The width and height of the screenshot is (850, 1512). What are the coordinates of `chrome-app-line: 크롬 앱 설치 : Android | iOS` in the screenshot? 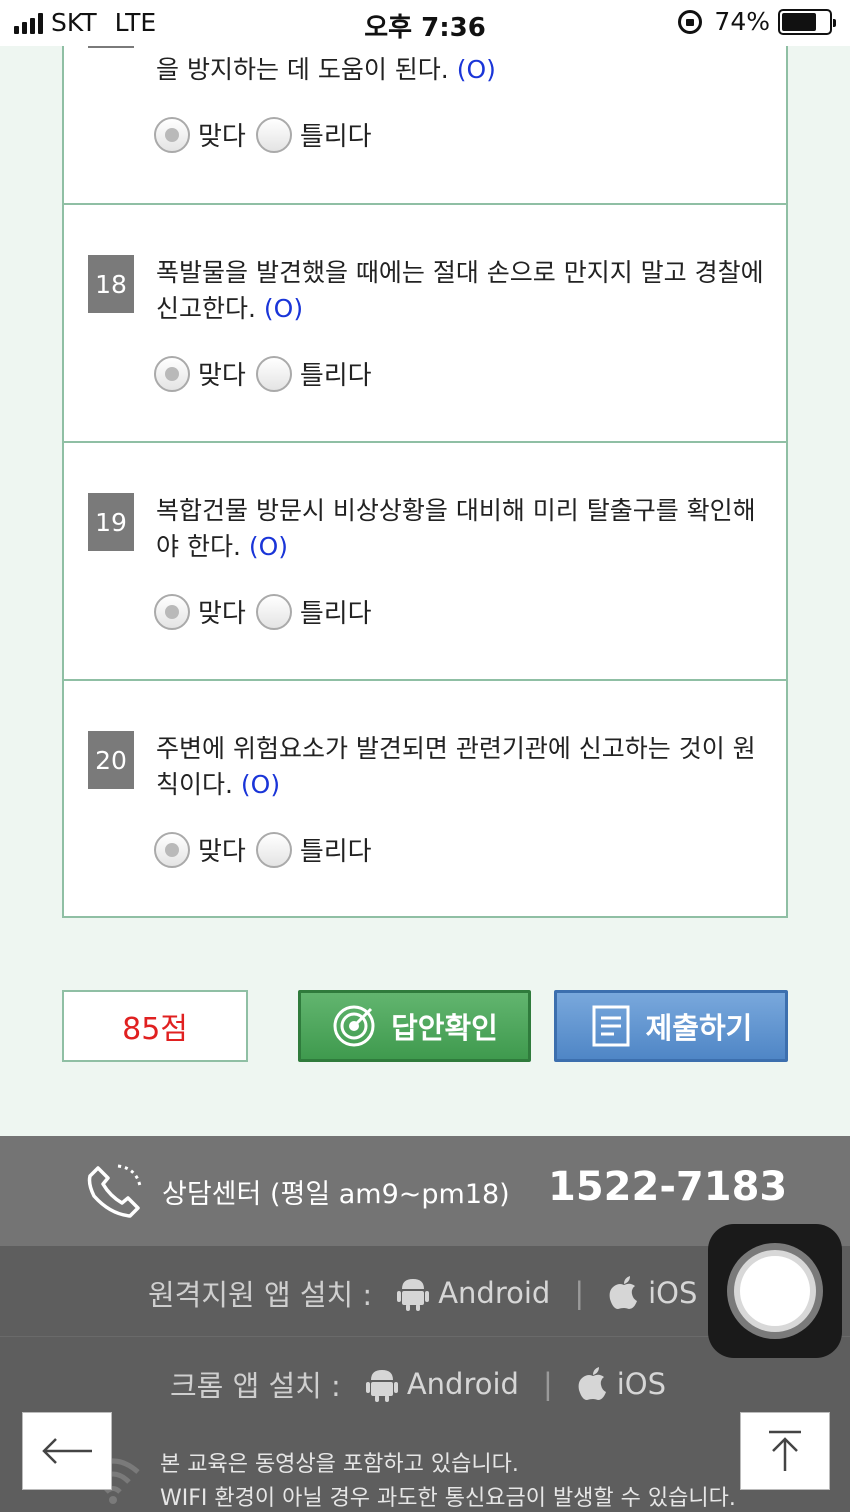 It's located at (418, 1384).